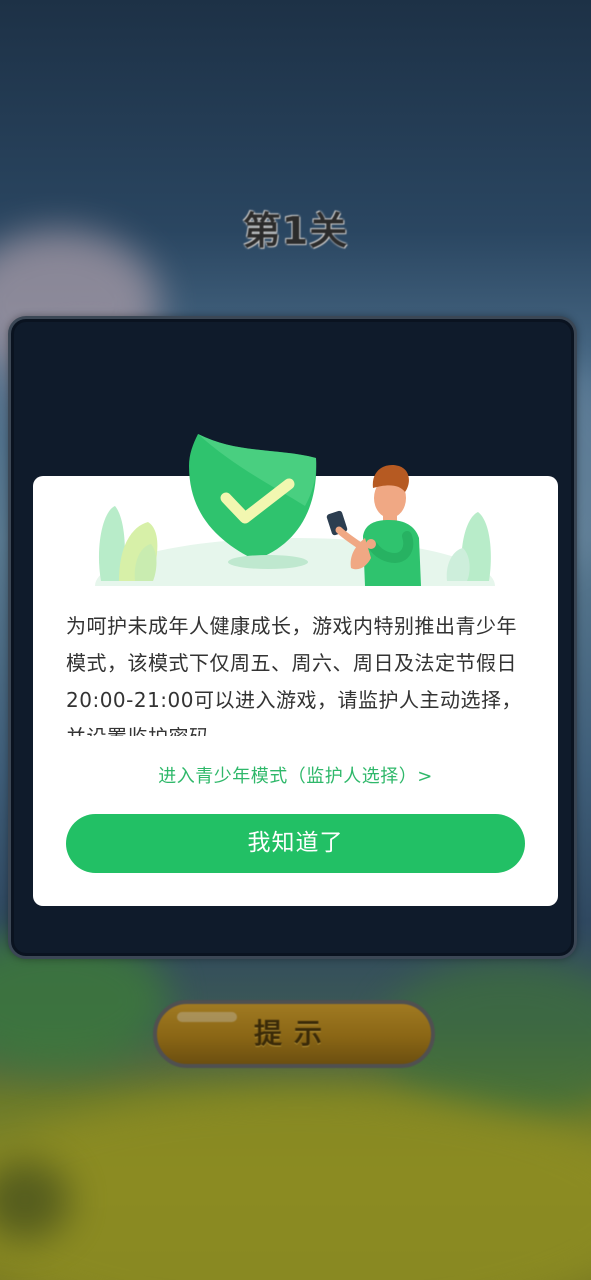 The height and width of the screenshot is (1280, 591). I want to click on hint-button: 提示, so click(294, 1034).